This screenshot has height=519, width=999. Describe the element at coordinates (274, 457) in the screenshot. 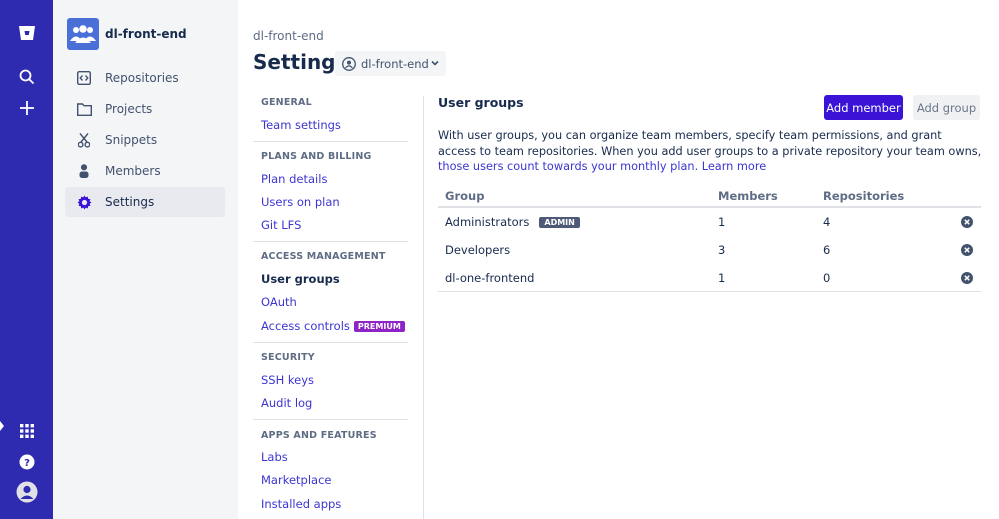

I see `nav-link-labs: Labs` at that location.